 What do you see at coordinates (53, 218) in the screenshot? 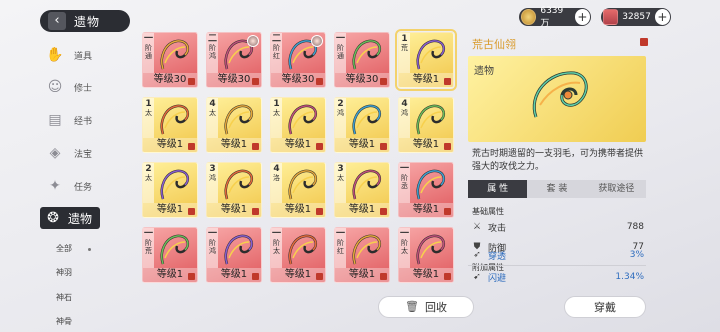
I see `relic-icon: ❂` at bounding box center [53, 218].